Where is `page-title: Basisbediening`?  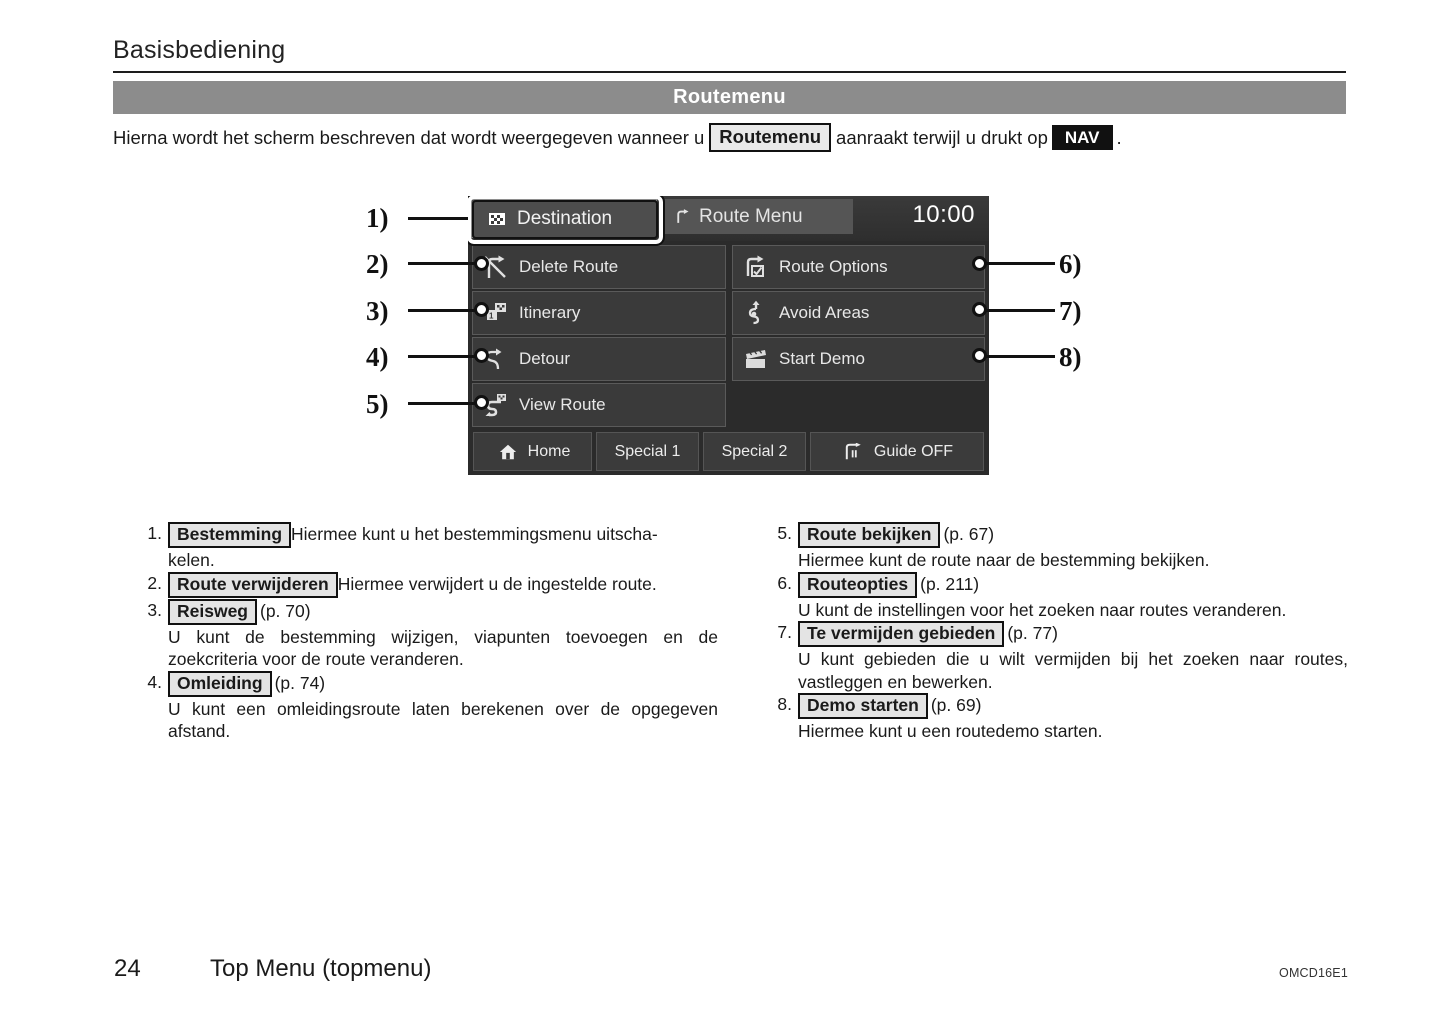 page-title: Basisbediening is located at coordinates (199, 50).